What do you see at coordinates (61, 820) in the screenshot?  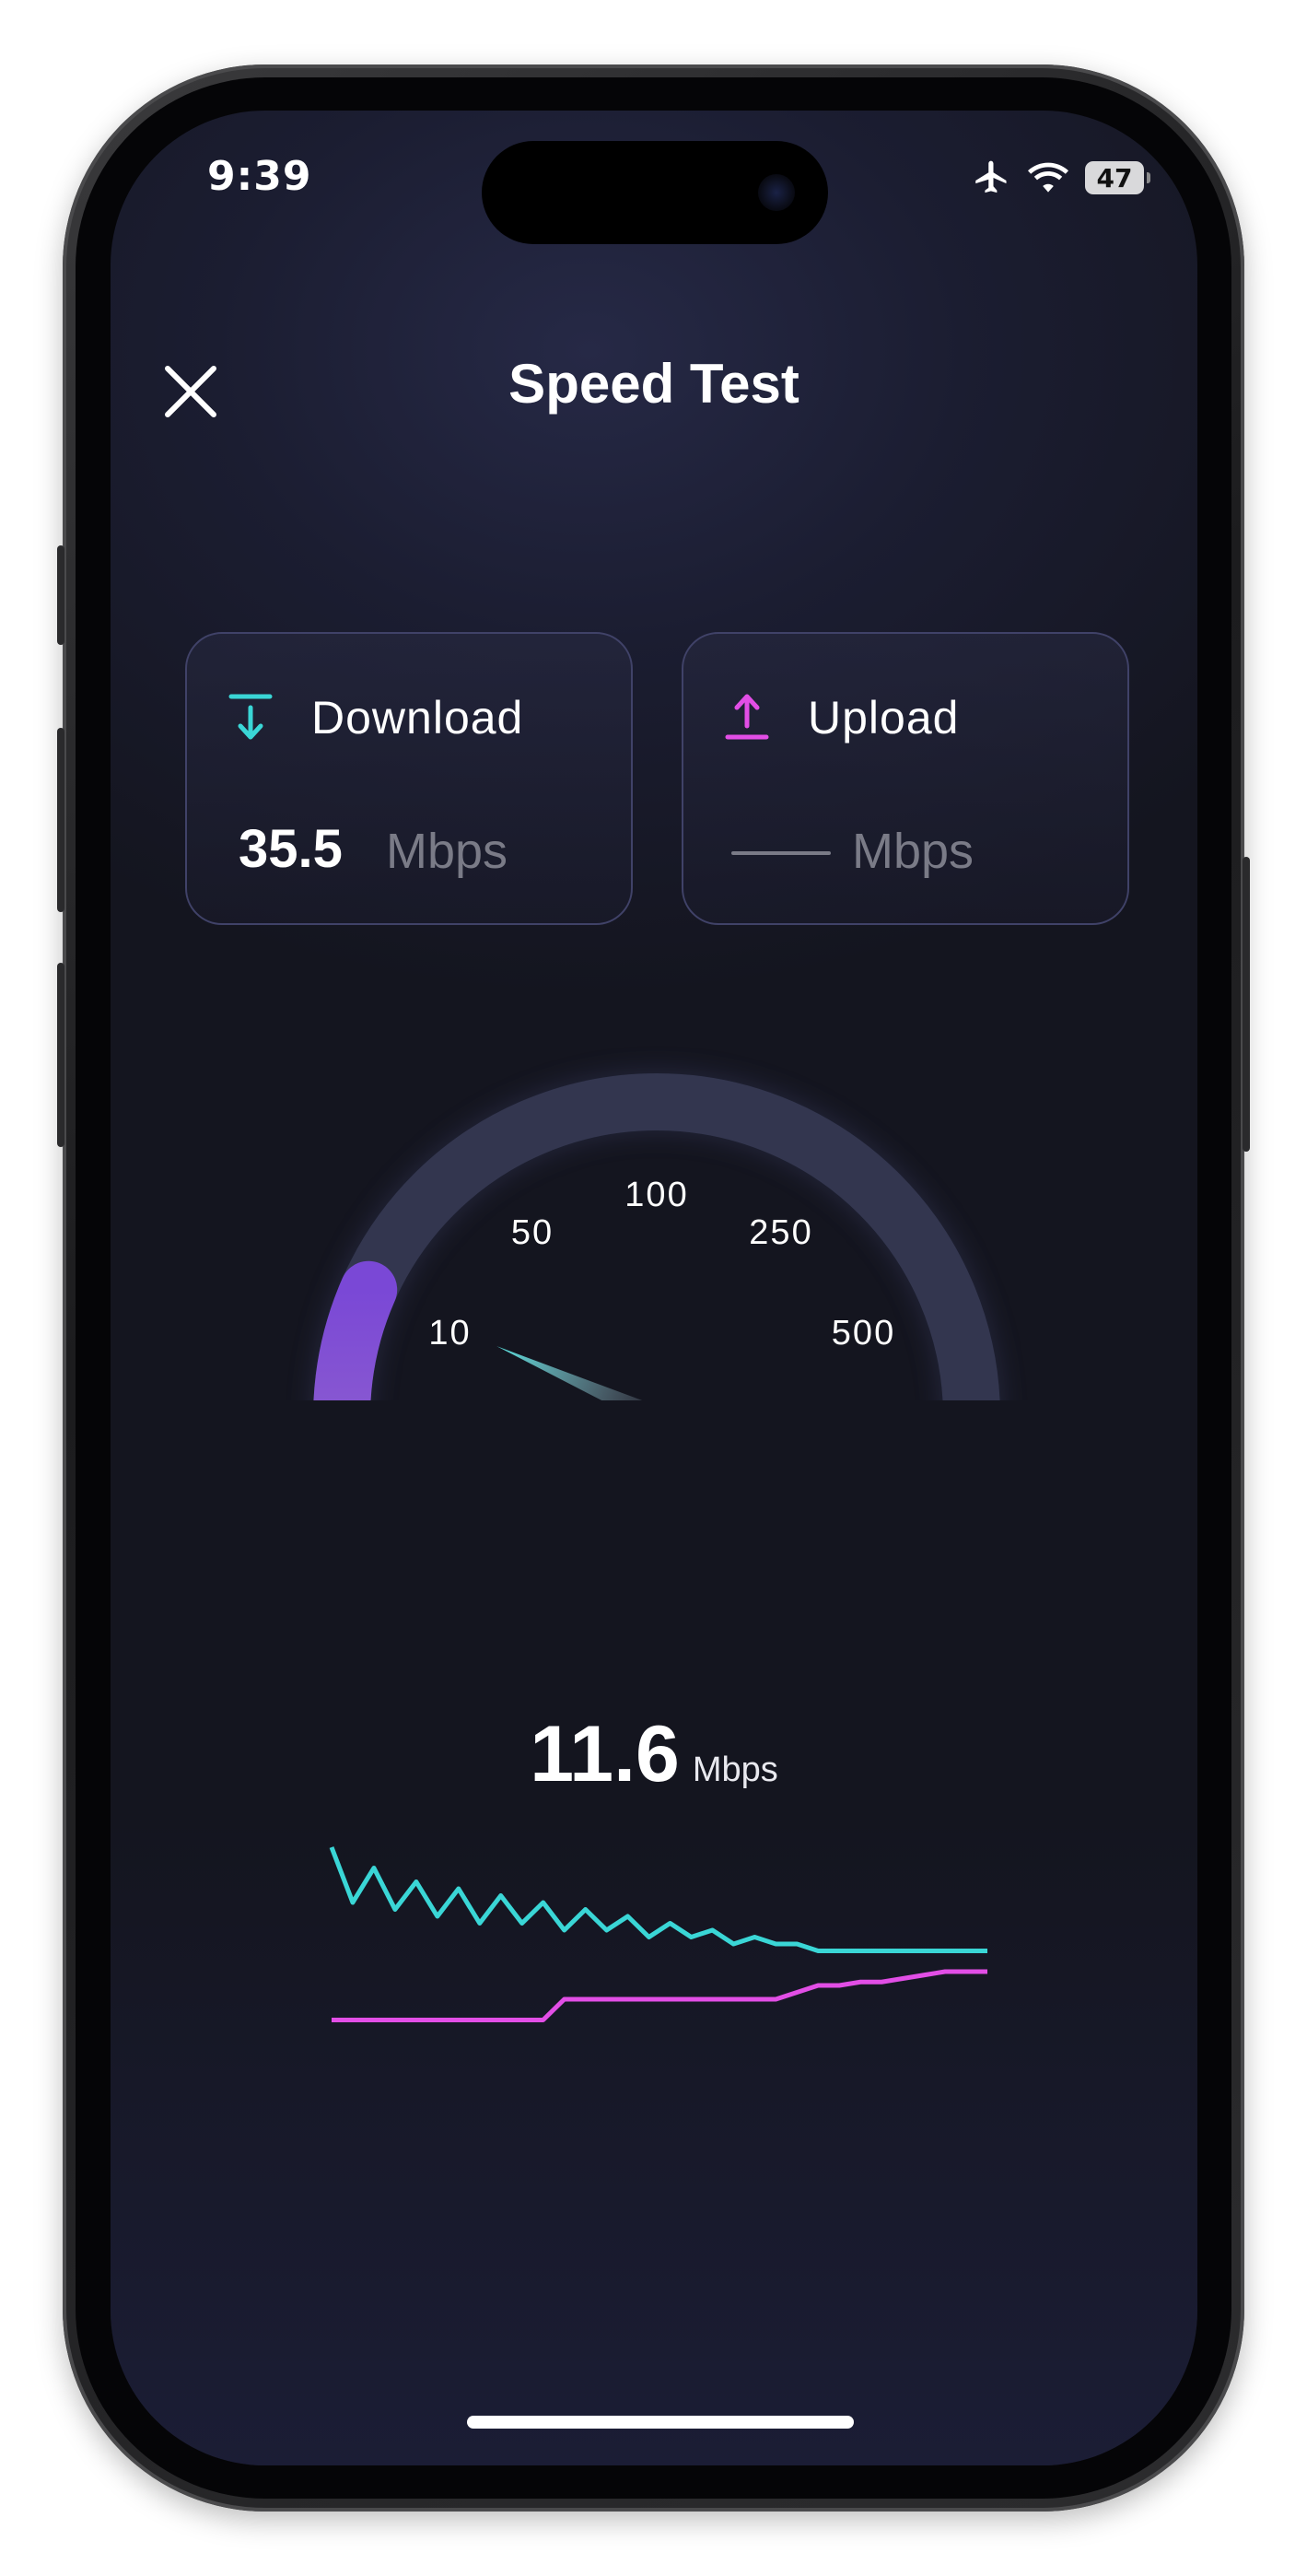 I see `volume-up-button` at bounding box center [61, 820].